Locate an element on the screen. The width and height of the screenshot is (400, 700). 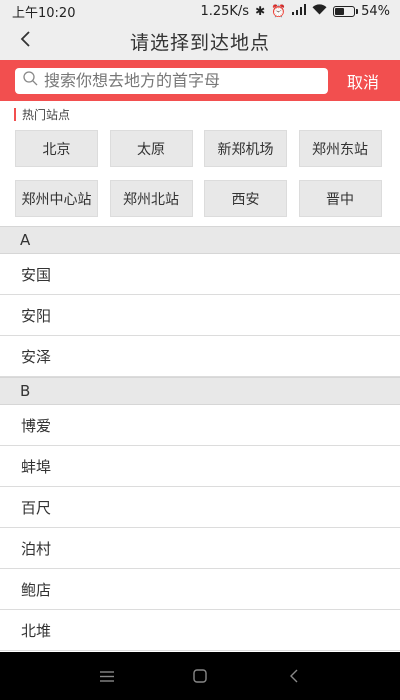
status-bar: 上午10:20 1.25K/s ✱ ⏰ 54% is located at coordinates (200, 11).